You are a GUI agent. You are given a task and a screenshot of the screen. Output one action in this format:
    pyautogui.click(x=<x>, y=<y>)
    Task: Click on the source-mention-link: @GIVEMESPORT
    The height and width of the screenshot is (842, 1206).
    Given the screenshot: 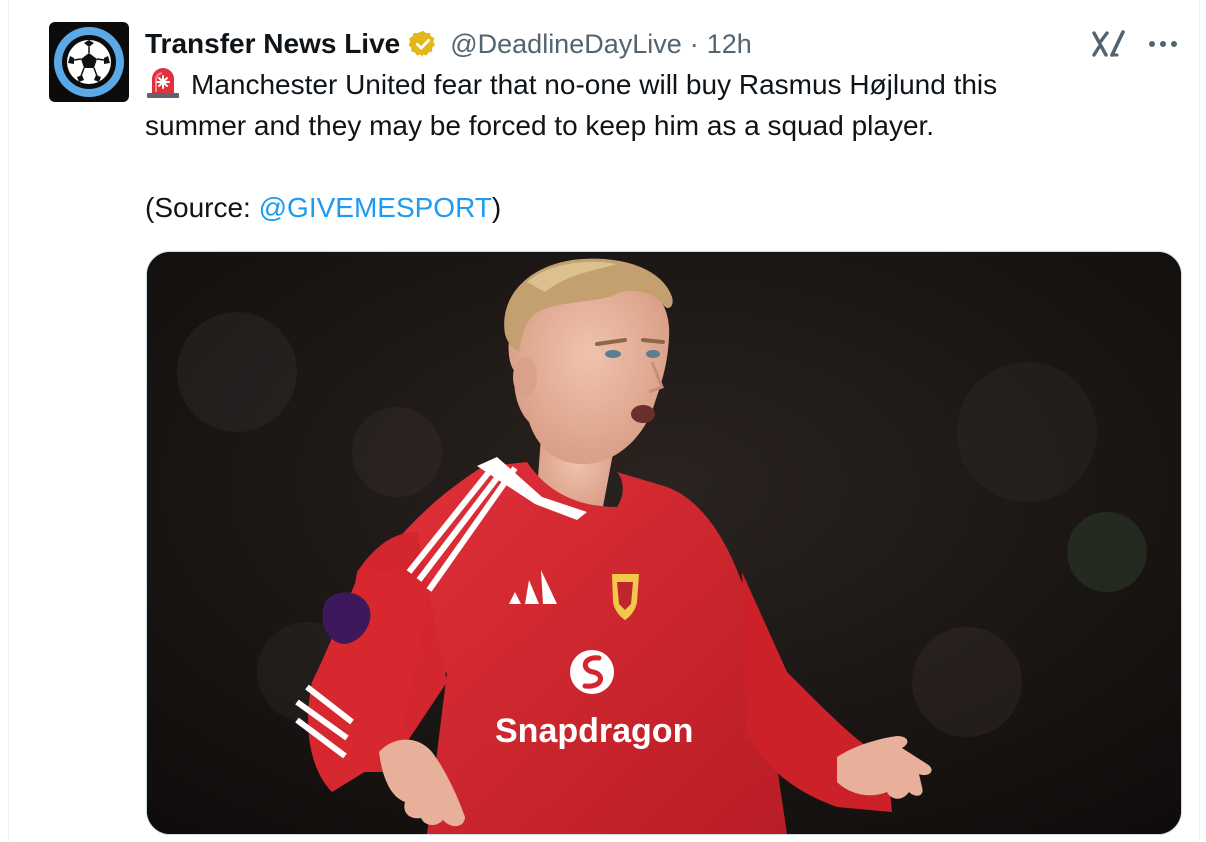 What is the action you would take?
    pyautogui.click(x=375, y=207)
    